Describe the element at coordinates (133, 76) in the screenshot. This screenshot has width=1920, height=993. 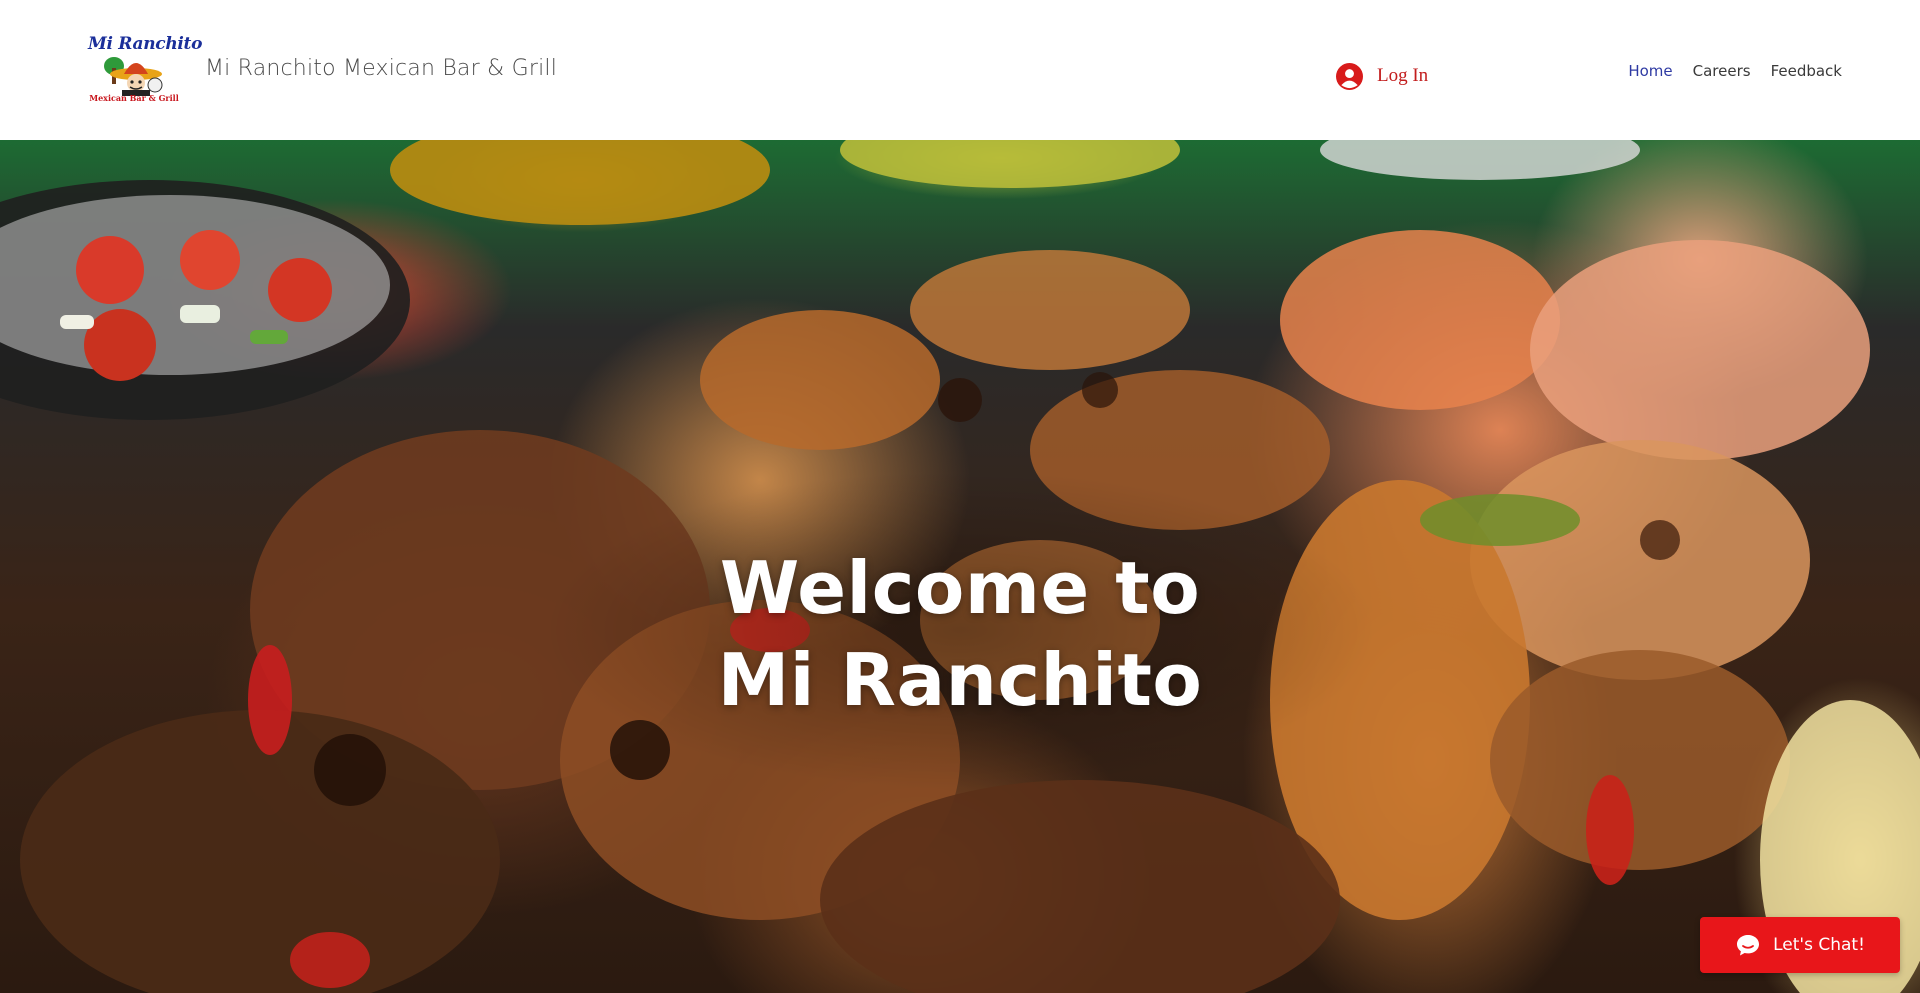
I see `logo-sombrero-icon` at that location.